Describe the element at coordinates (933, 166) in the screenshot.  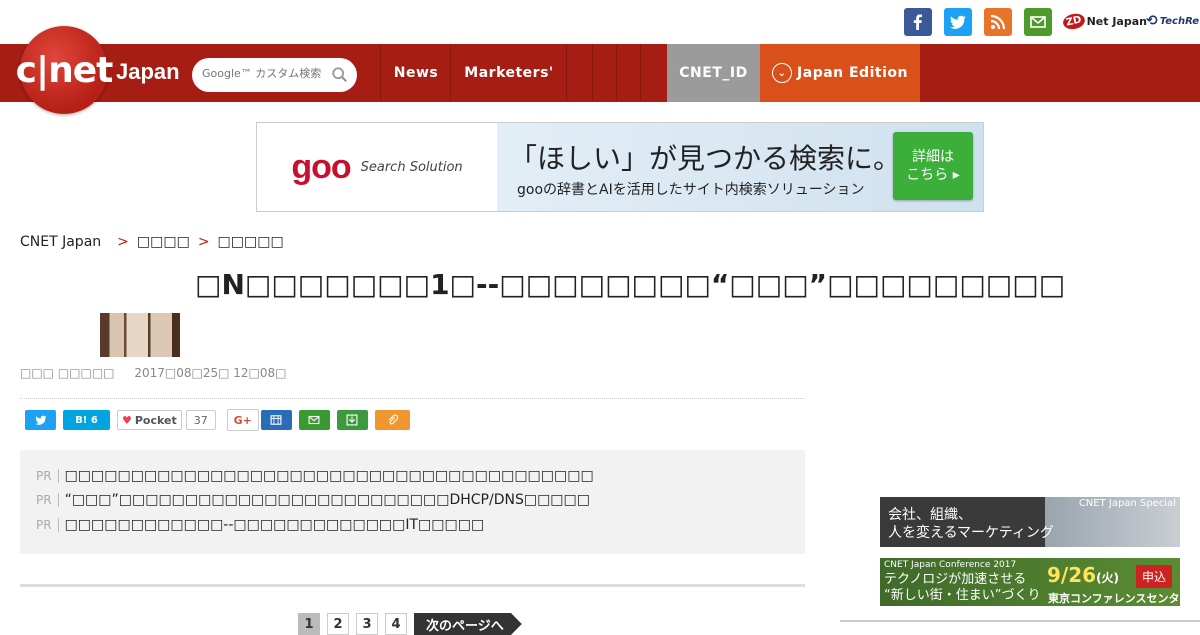
I see `goo-ad-details-button: 詳細はこちら ▸` at that location.